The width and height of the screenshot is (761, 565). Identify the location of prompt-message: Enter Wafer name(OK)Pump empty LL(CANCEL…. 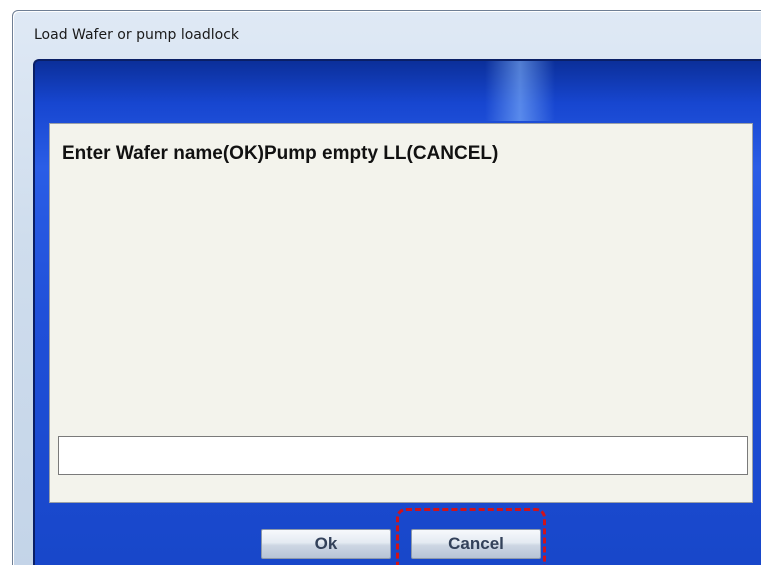
(280, 153).